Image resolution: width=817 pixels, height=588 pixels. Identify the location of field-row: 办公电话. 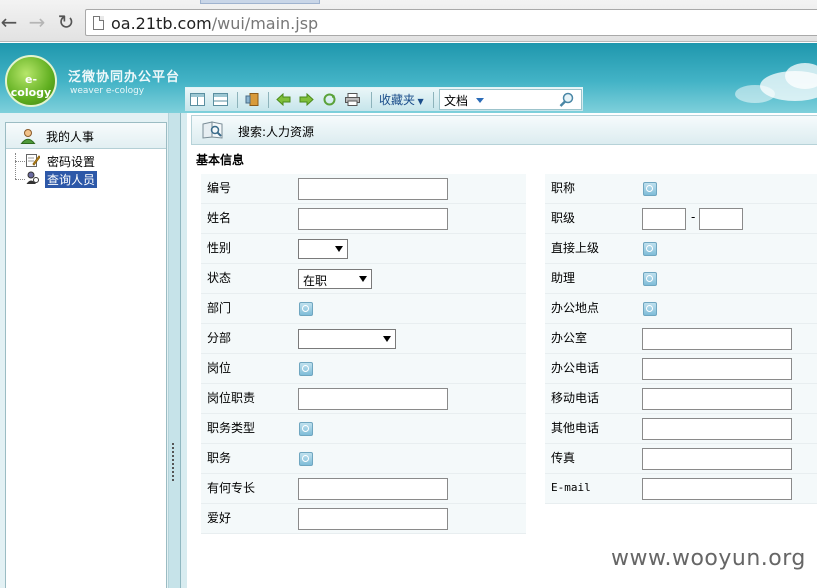
(681, 369).